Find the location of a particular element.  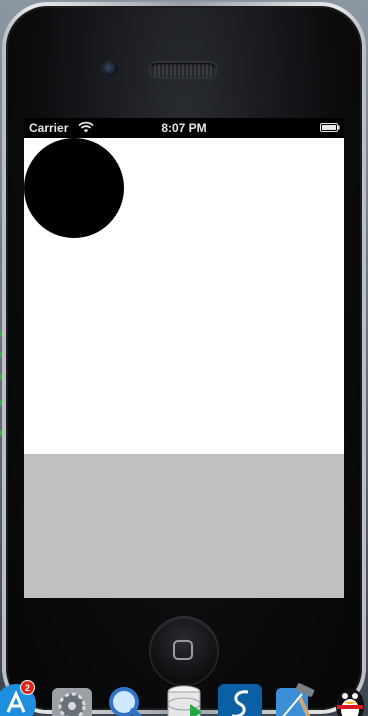

status-bar: Carrier 8:07 PM is located at coordinates (184, 128).